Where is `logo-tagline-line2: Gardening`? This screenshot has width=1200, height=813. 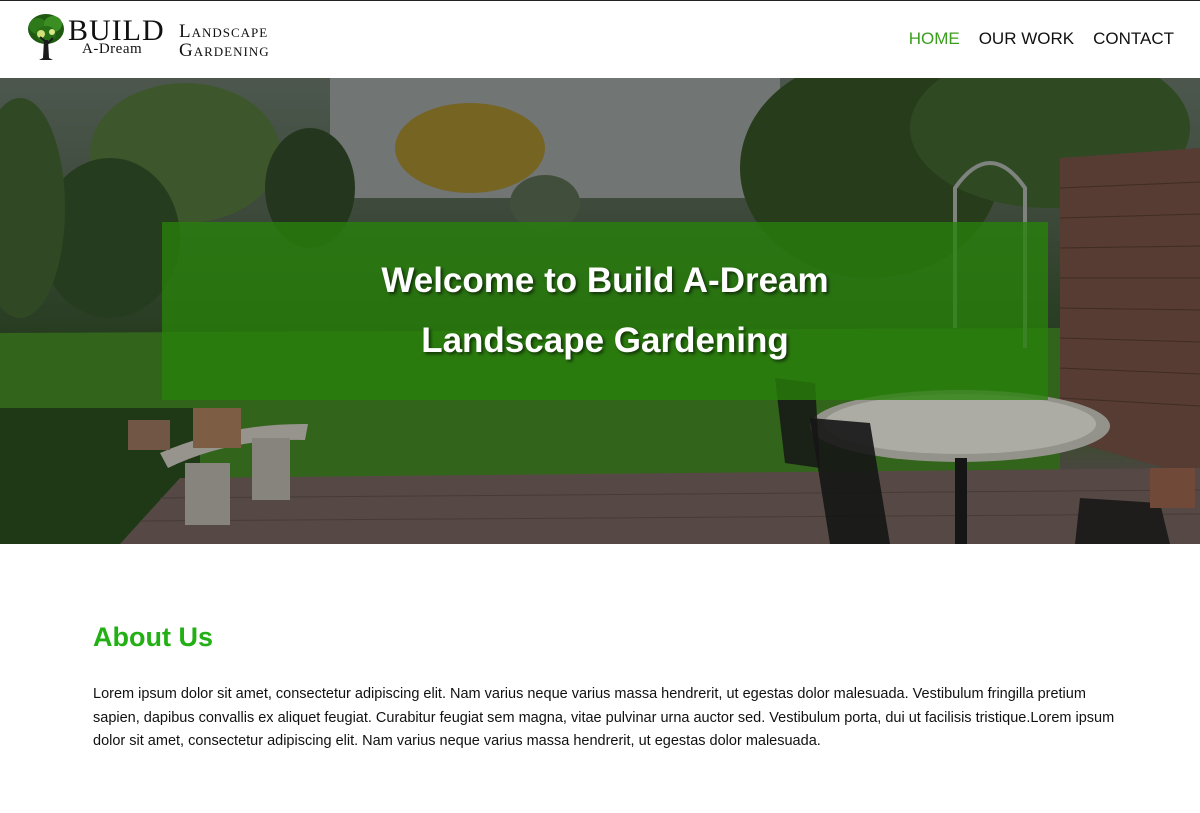 logo-tagline-line2: Gardening is located at coordinates (224, 50).